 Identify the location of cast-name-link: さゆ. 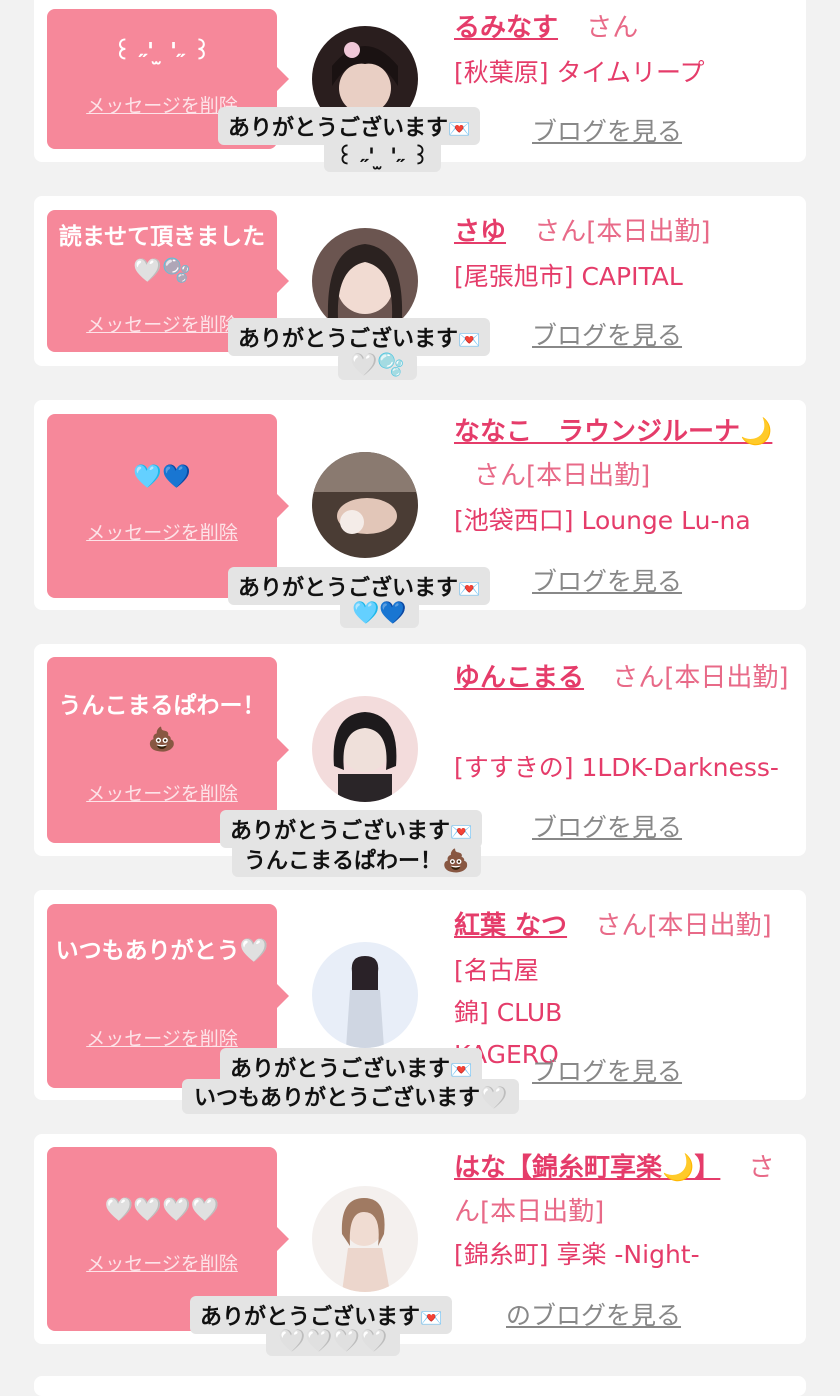
(480, 232).